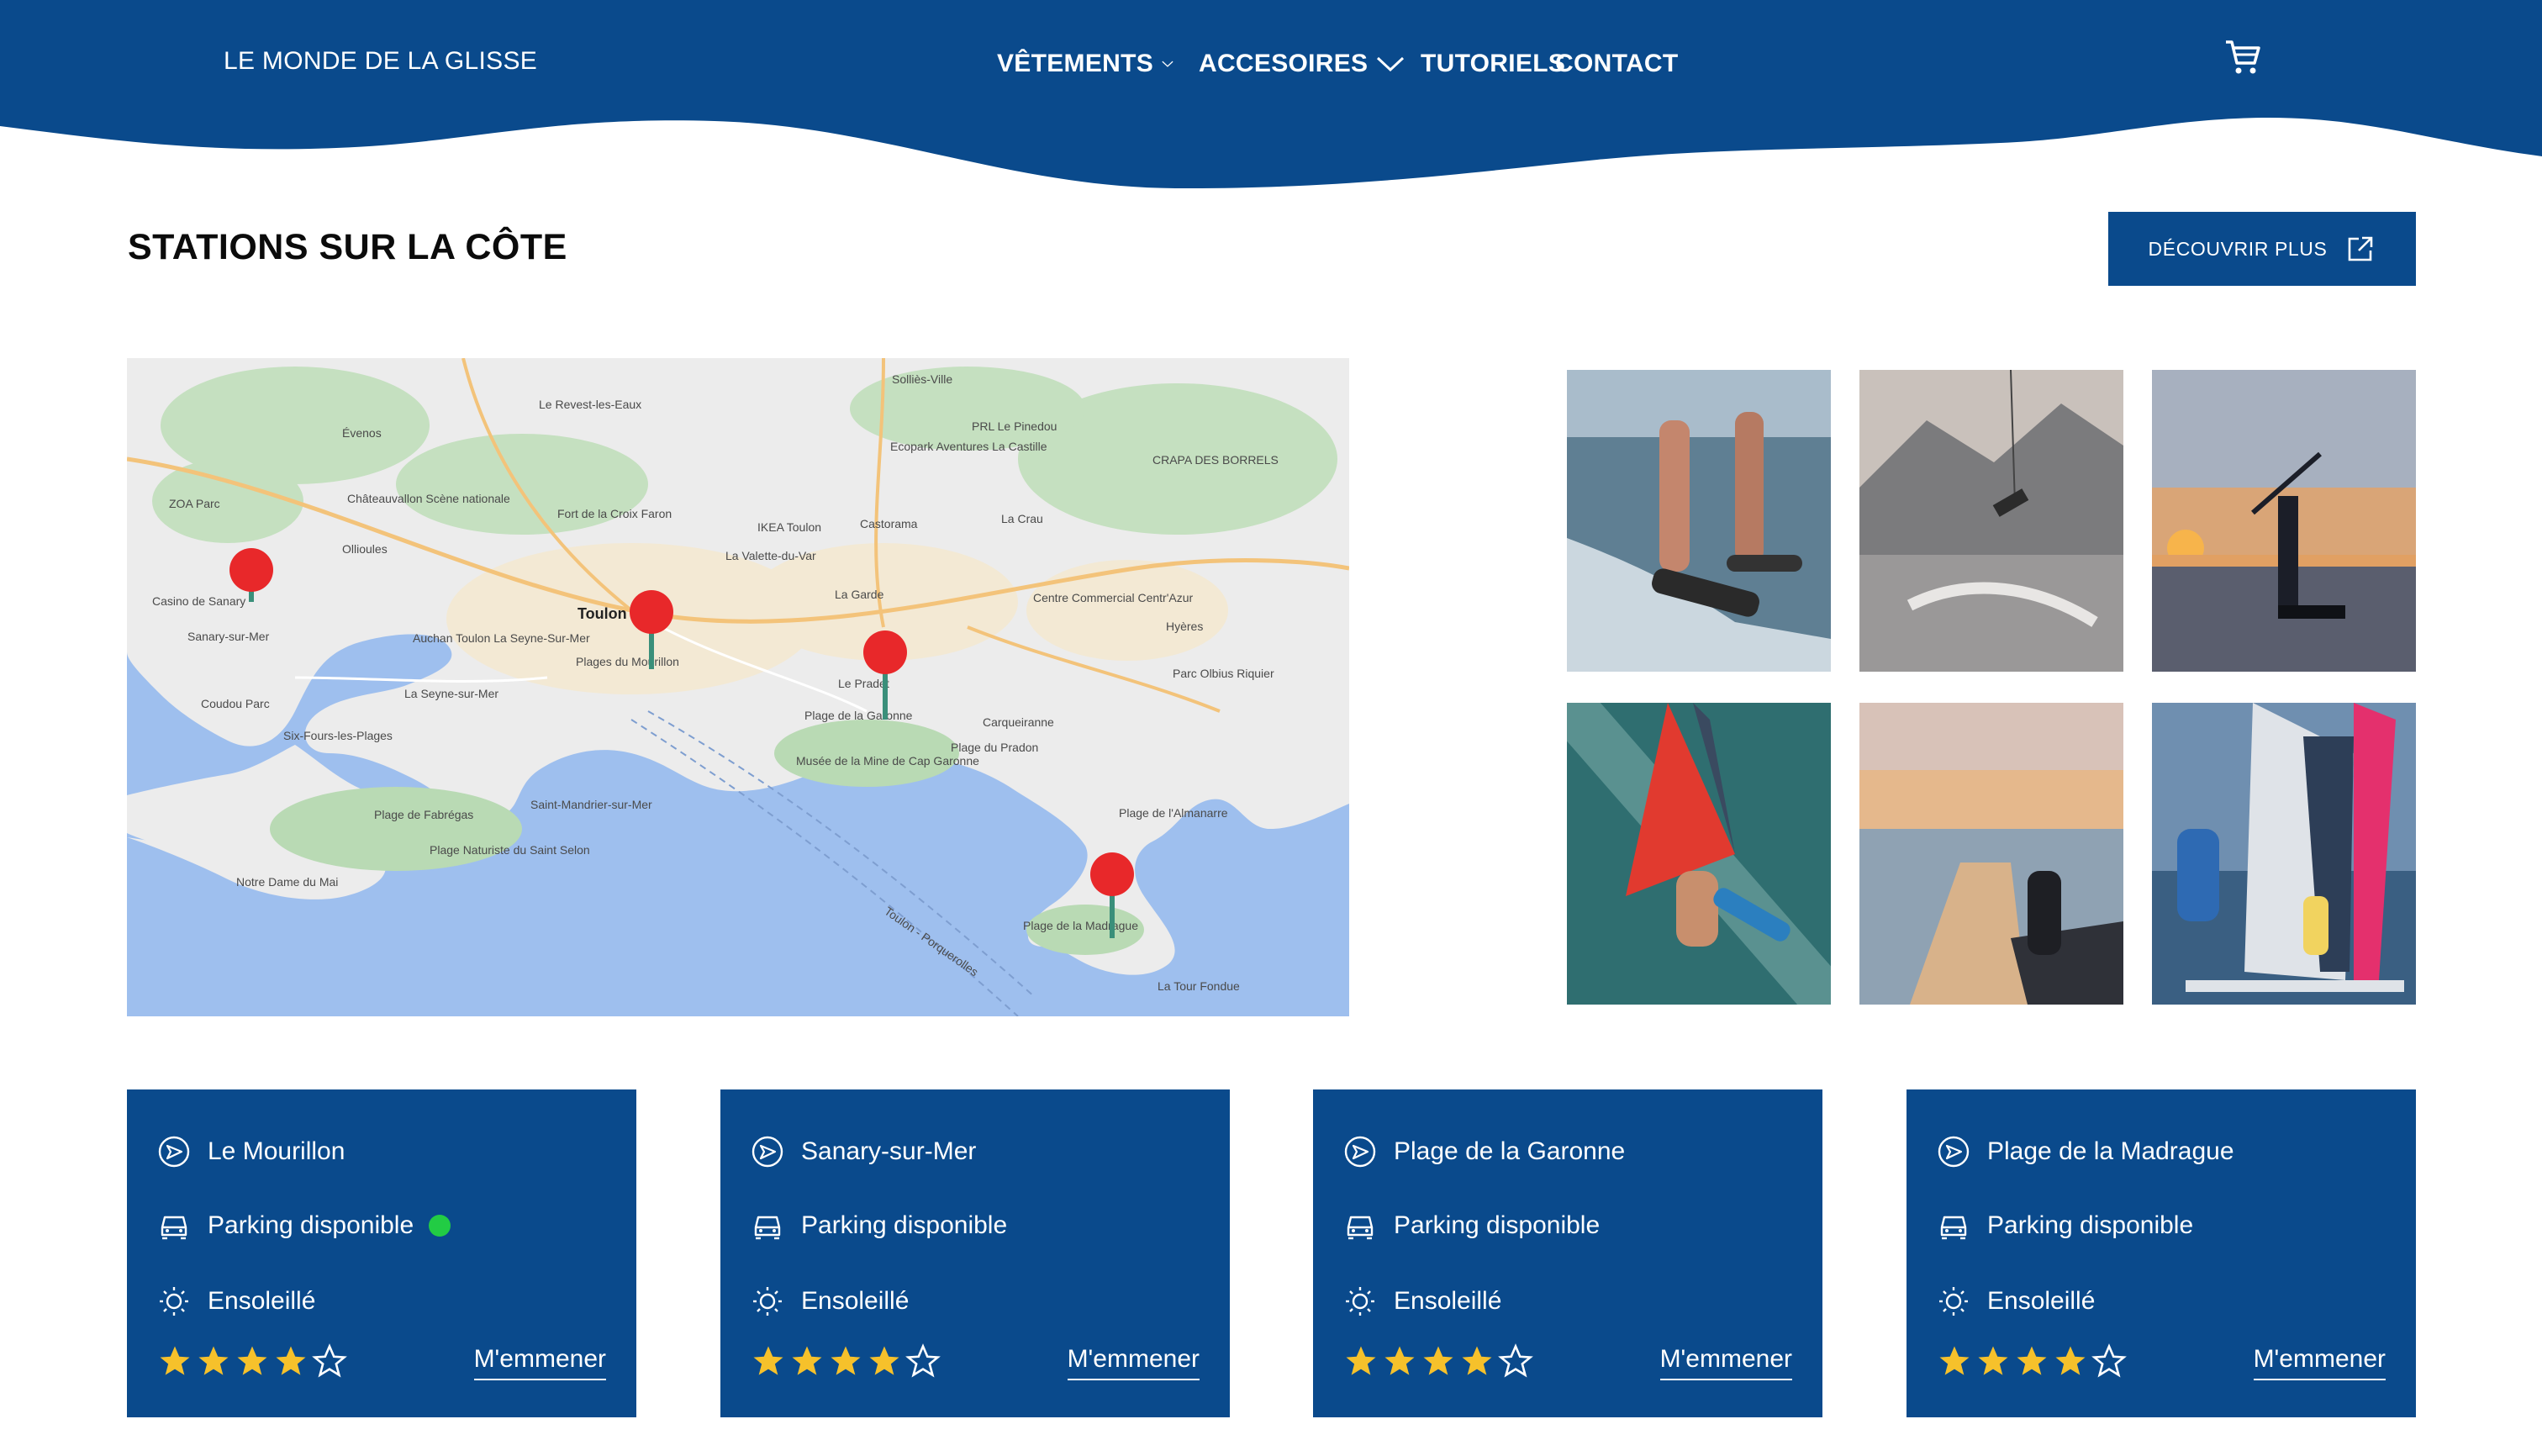 The width and height of the screenshot is (2542, 1456). Describe the element at coordinates (863, 1151) in the screenshot. I see `station-place-row: Sanary-sur-Mer` at that location.